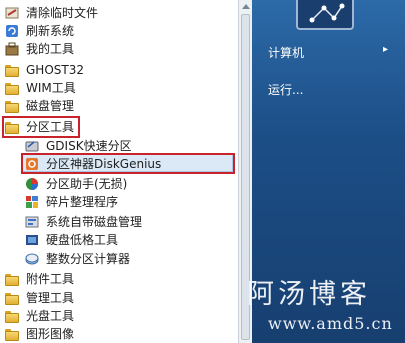  What do you see at coordinates (87, 184) in the screenshot?
I see `menu-item-label: 分区助手(无损)` at bounding box center [87, 184].